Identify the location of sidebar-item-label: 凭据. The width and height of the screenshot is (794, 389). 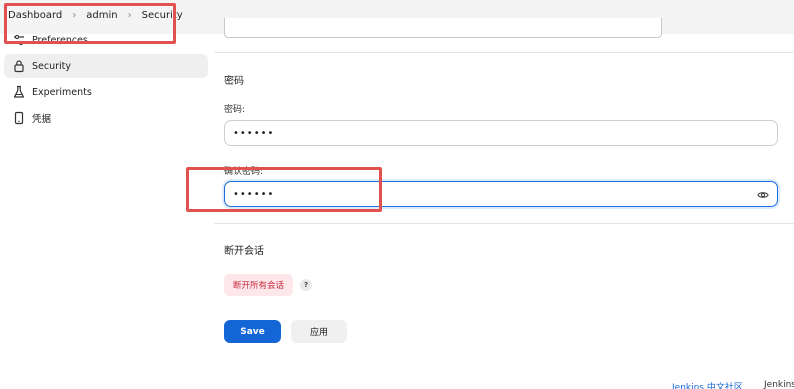
(42, 119).